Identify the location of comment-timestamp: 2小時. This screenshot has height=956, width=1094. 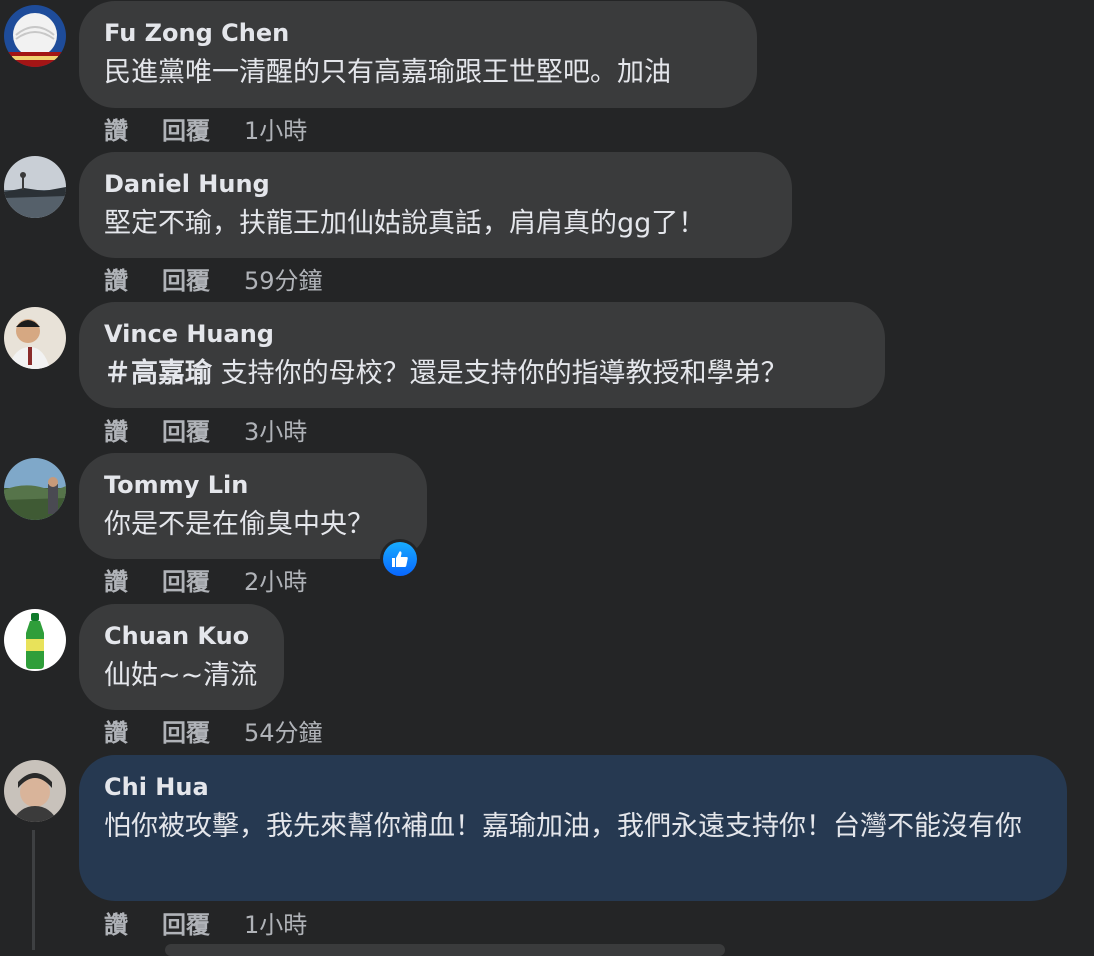
(275, 579).